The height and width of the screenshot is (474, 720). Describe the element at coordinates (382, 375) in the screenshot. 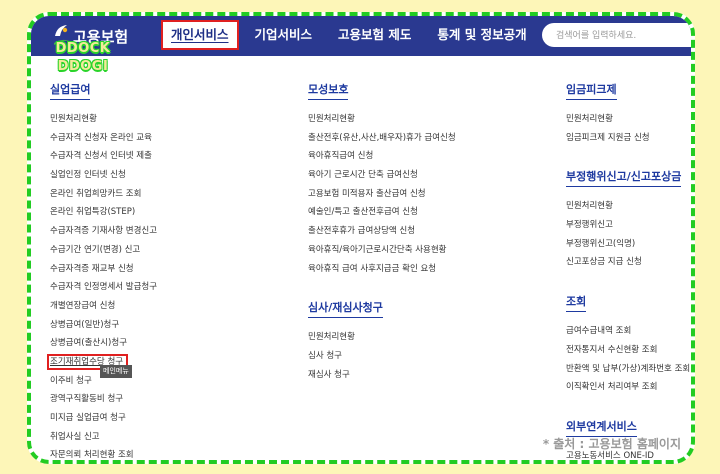

I see `menu-link: 재심사 청구` at that location.